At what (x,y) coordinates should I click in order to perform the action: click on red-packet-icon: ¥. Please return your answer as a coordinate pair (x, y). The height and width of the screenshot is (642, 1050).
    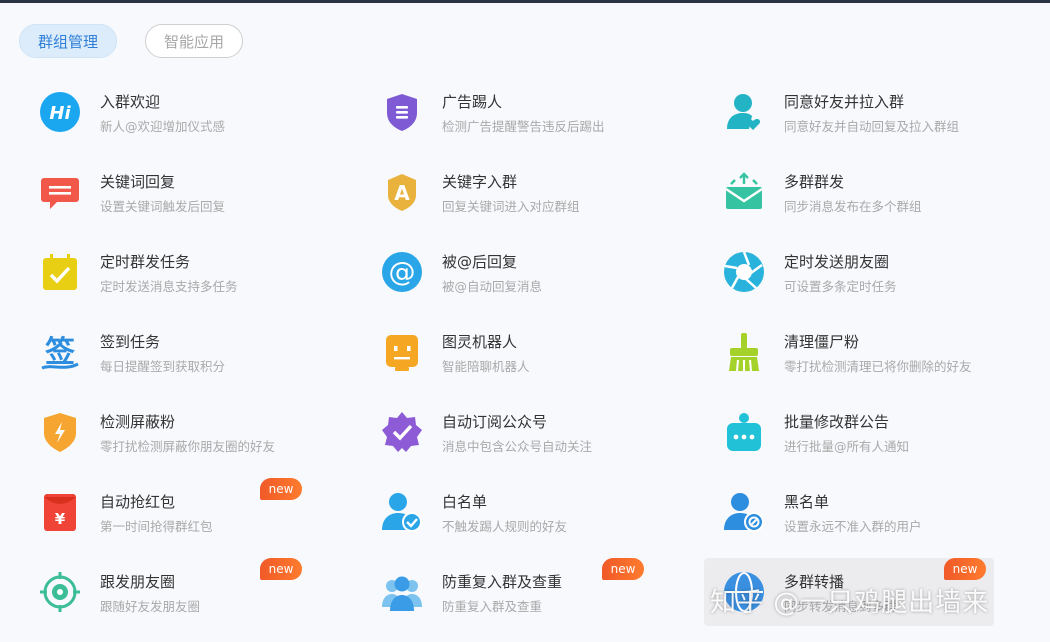
    Looking at the image, I should click on (60, 512).